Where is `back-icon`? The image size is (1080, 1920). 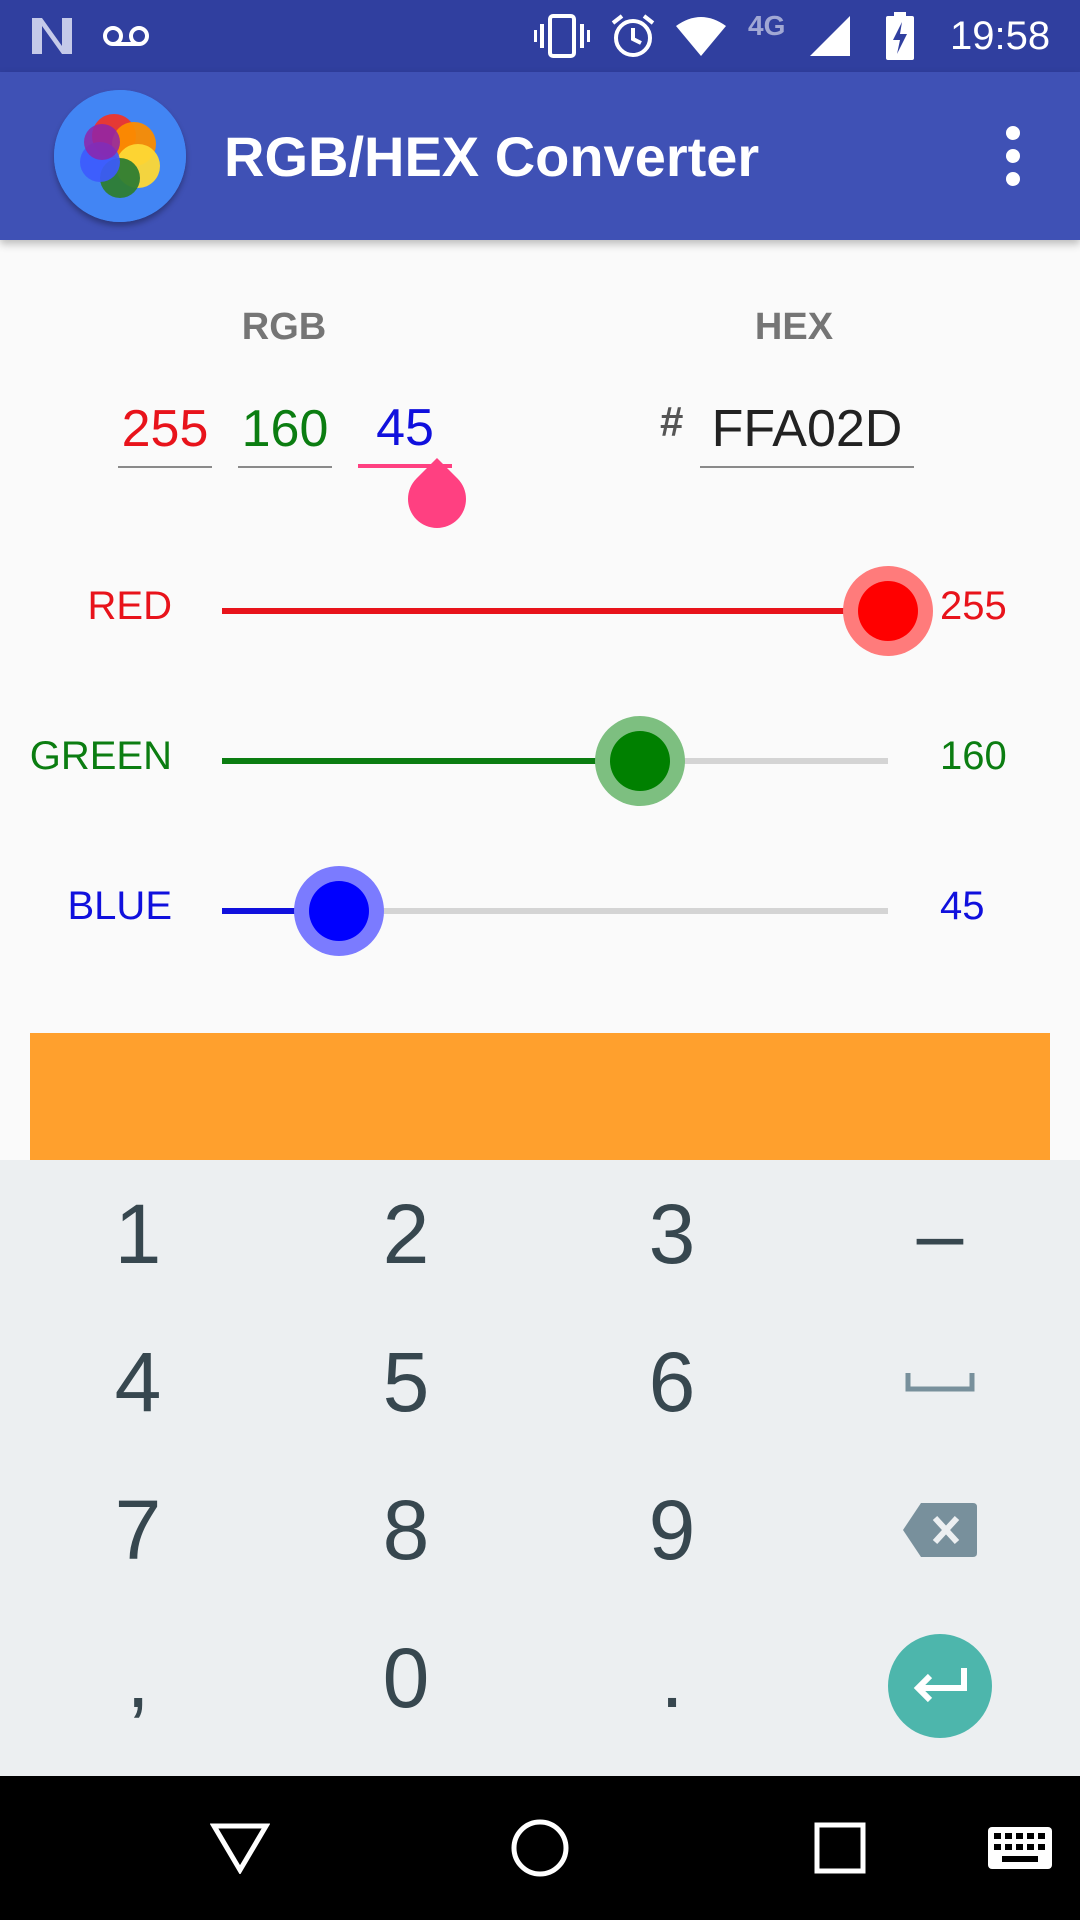 back-icon is located at coordinates (240, 1848).